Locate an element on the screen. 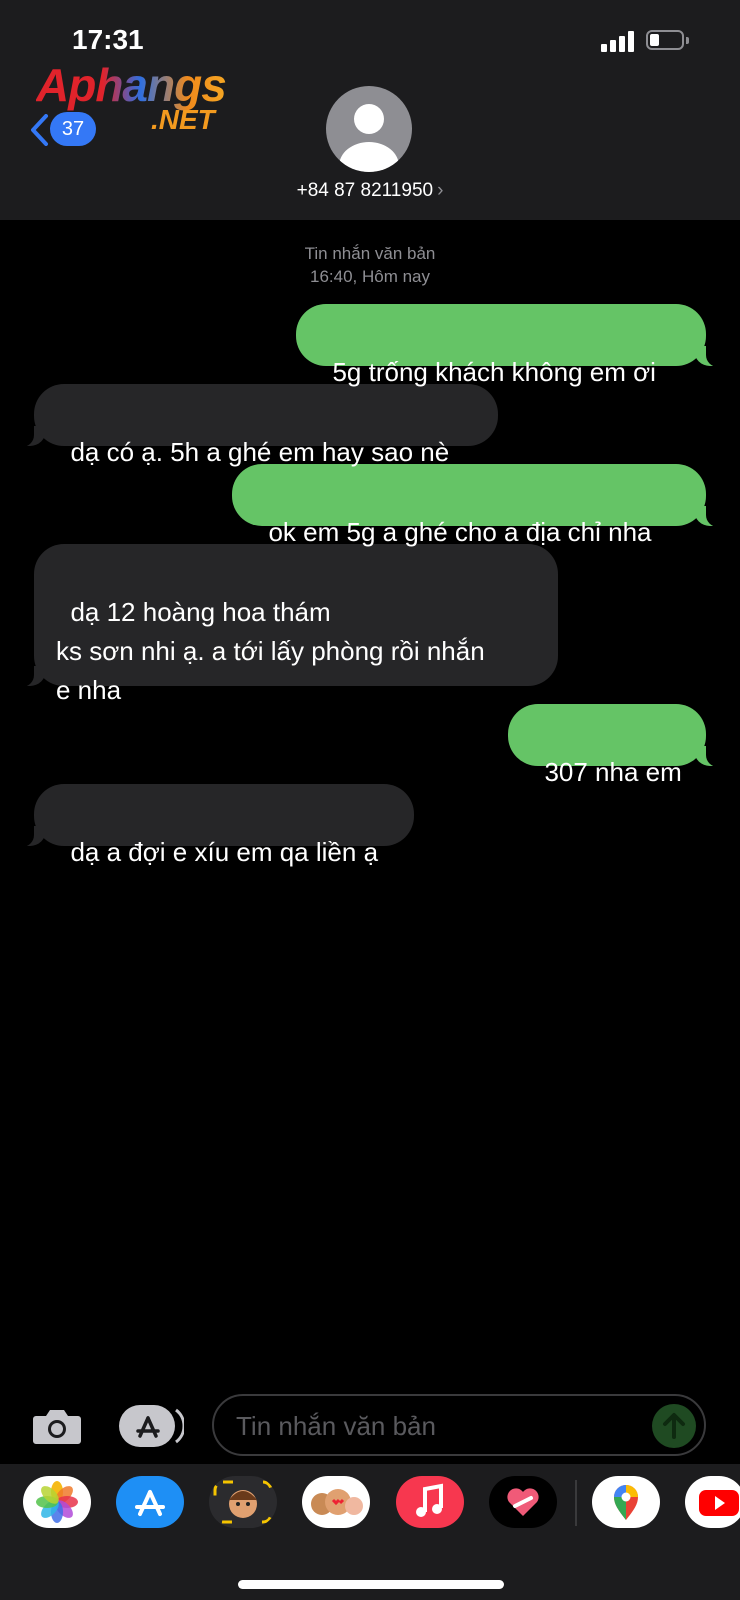  camera-icon is located at coordinates (57, 1426).